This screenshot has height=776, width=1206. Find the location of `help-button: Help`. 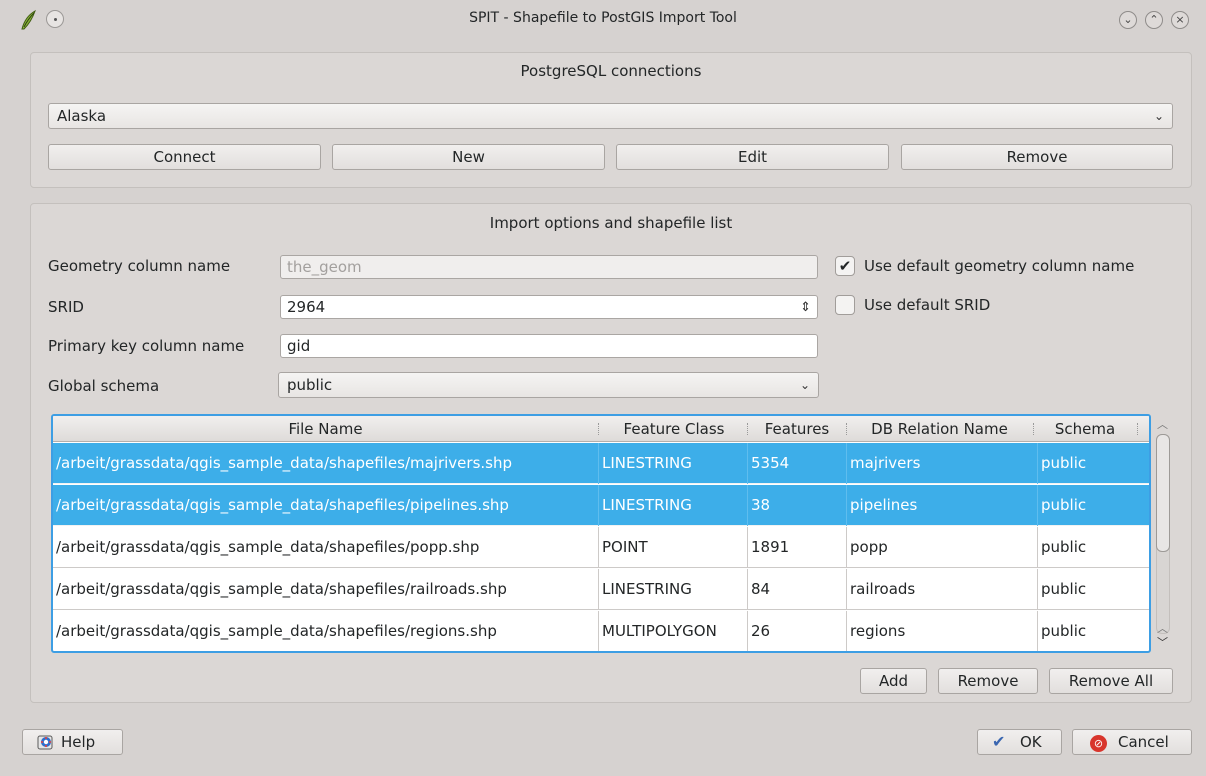

help-button: Help is located at coordinates (72, 742).